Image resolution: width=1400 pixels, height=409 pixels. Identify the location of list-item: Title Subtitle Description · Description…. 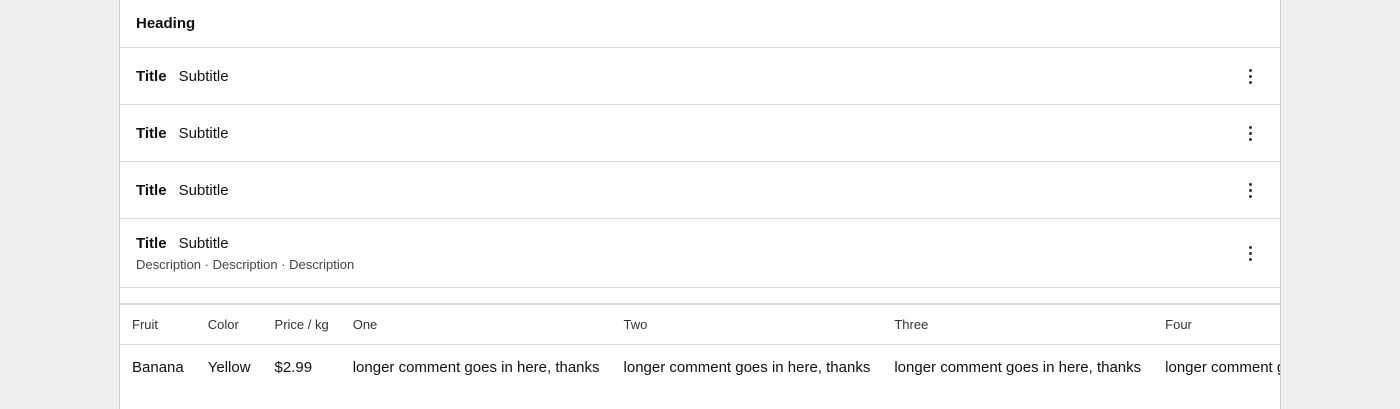
(700, 253).